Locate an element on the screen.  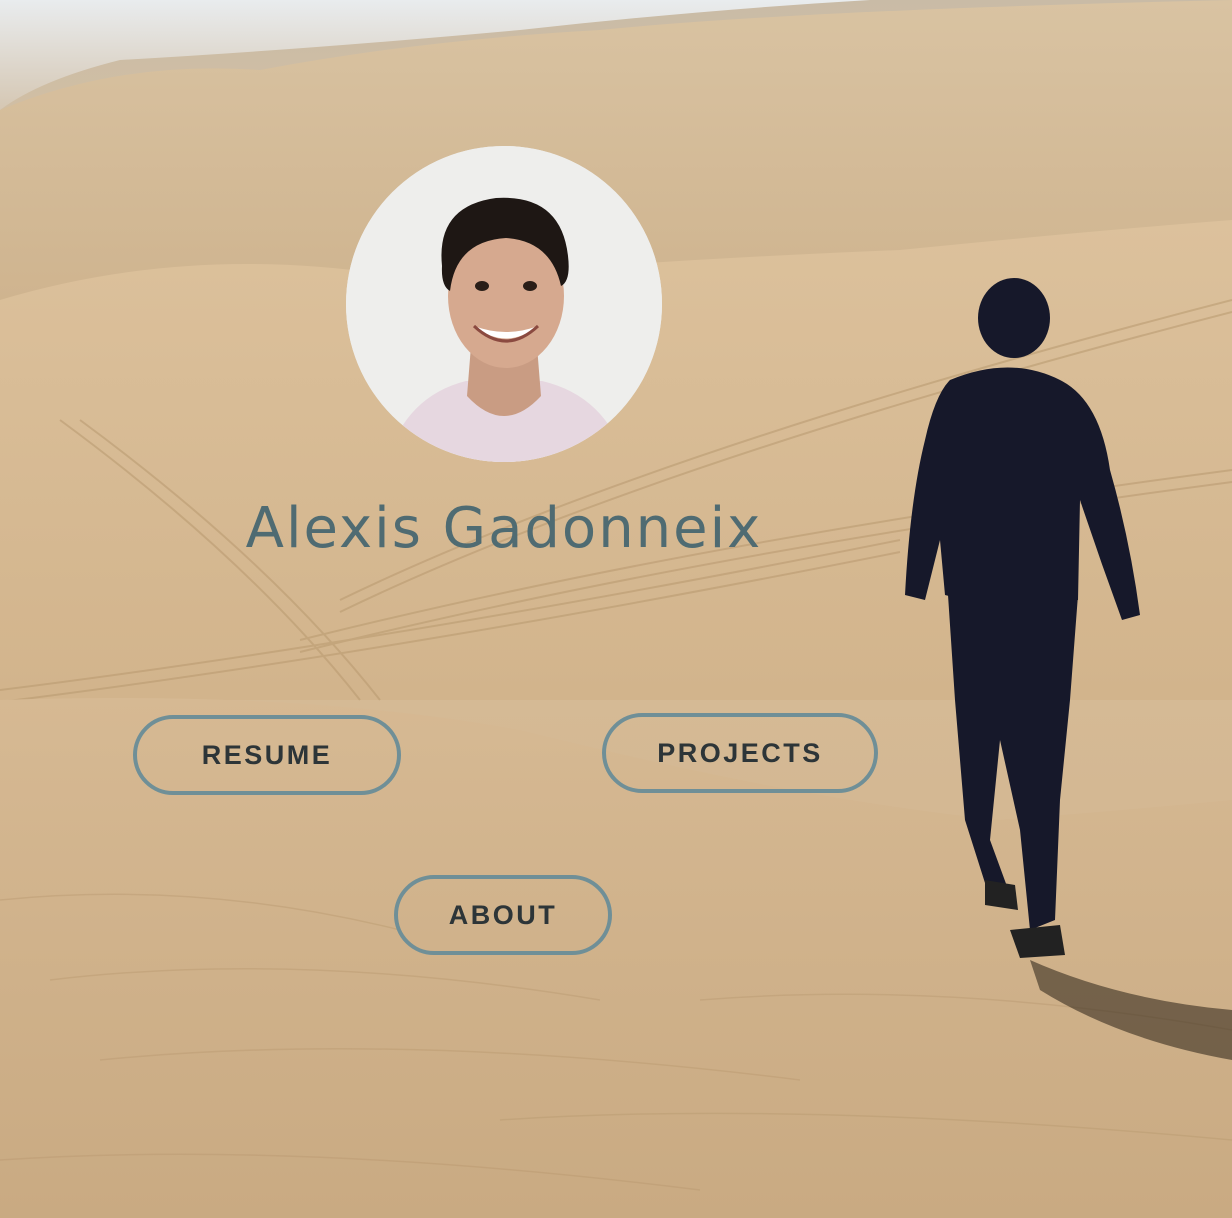
about-button: ABOUT is located at coordinates (503, 915).